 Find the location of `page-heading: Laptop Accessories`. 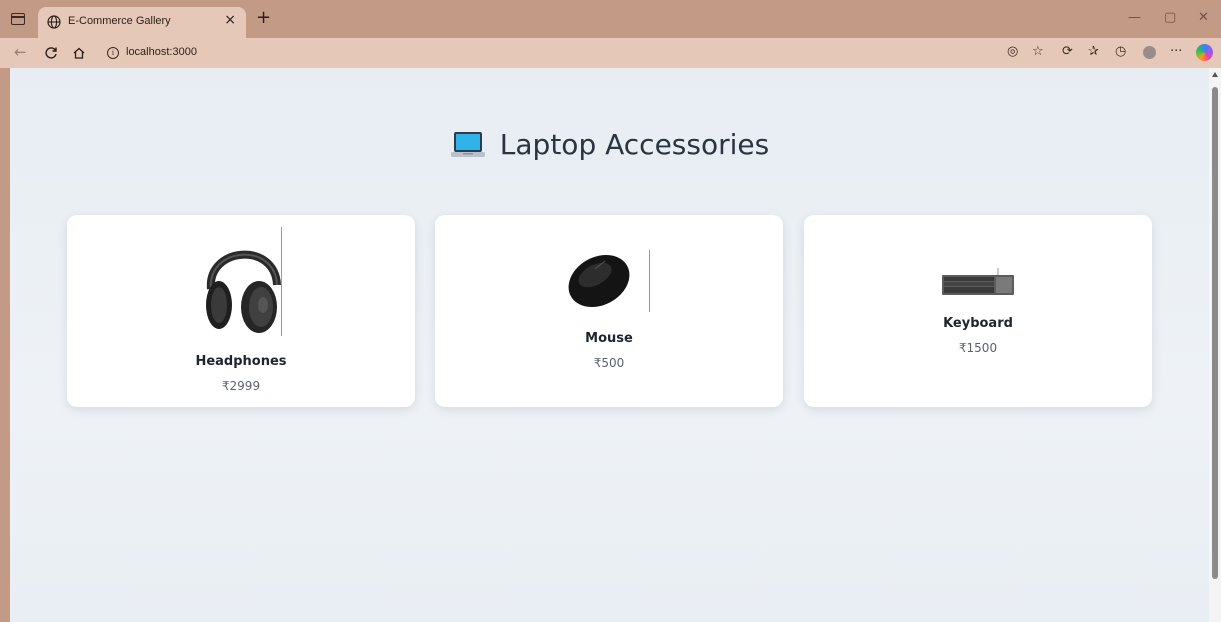

page-heading: Laptop Accessories is located at coordinates (609, 147).